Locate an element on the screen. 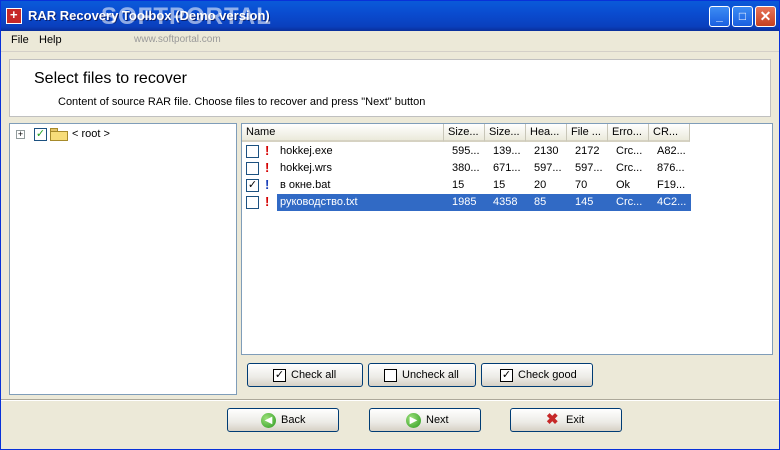 This screenshot has height=450, width=780. cell-header: 2130 is located at coordinates (546, 151).